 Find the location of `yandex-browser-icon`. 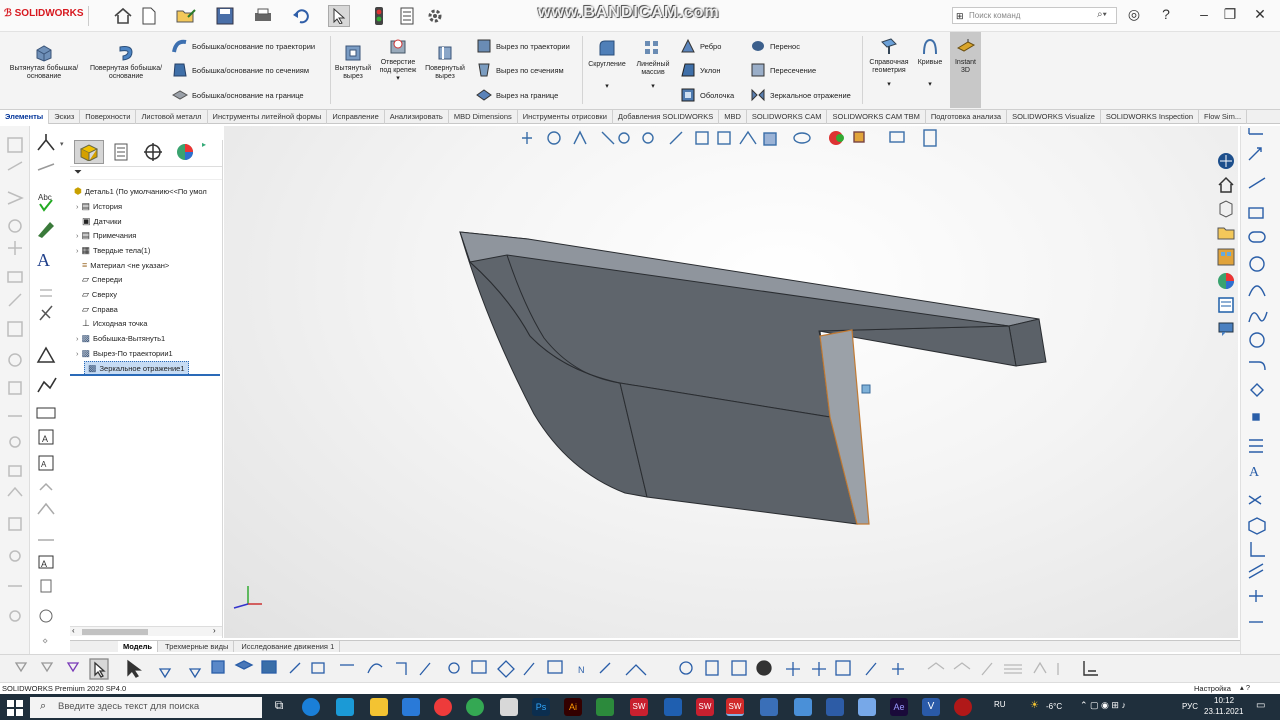

yandex-browser-icon is located at coordinates (443, 707).